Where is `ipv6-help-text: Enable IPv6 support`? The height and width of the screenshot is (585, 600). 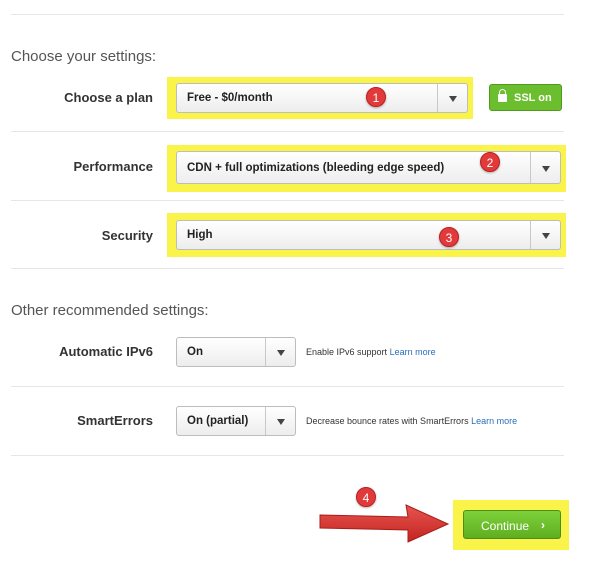
ipv6-help-text: Enable IPv6 support is located at coordinates (347, 352).